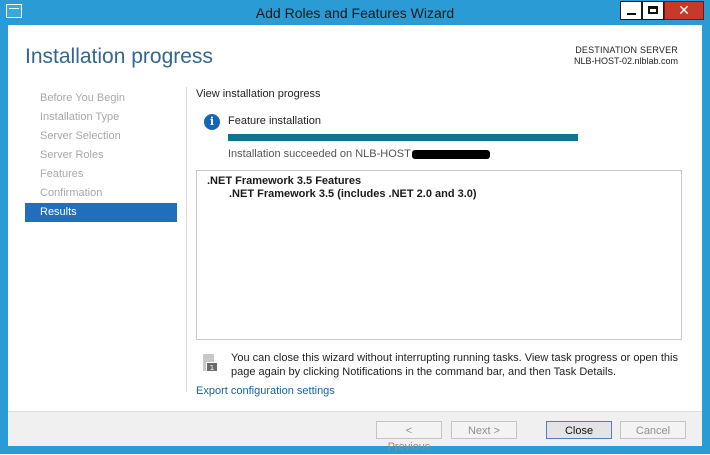 The width and height of the screenshot is (710, 455). I want to click on previous-button: < Previous, so click(409, 437).